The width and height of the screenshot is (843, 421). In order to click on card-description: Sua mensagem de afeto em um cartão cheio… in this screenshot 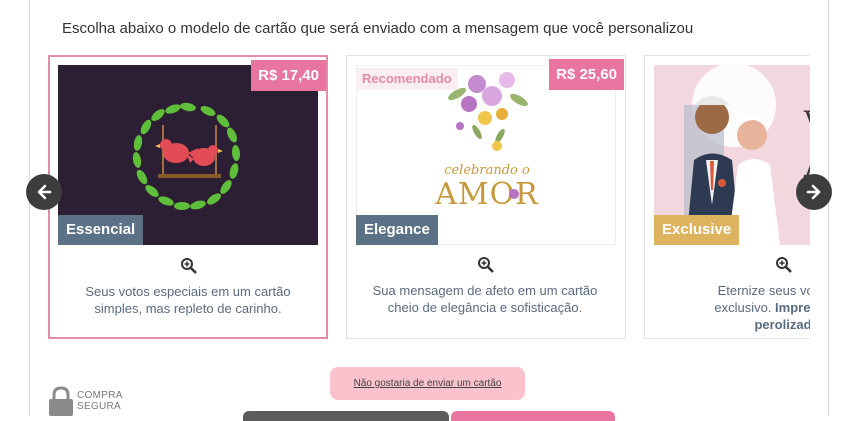, I will do `click(485, 299)`.